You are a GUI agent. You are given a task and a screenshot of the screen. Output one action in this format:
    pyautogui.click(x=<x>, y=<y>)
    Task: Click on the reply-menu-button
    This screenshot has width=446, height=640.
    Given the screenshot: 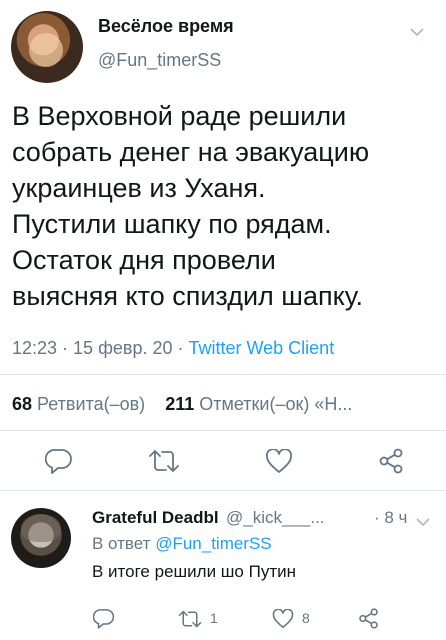 What is the action you would take?
    pyautogui.click(x=423, y=523)
    